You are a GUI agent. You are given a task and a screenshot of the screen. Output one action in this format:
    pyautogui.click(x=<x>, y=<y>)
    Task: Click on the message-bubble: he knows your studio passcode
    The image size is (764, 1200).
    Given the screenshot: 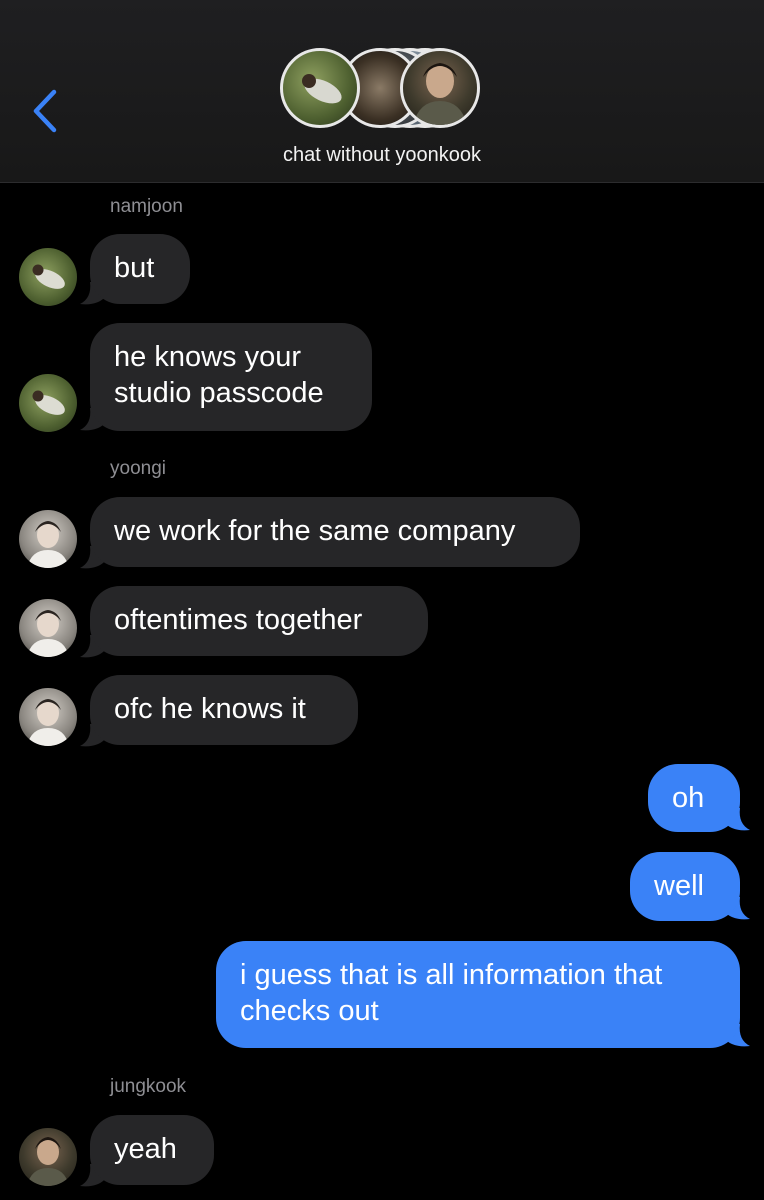 What is the action you would take?
    pyautogui.click(x=231, y=377)
    